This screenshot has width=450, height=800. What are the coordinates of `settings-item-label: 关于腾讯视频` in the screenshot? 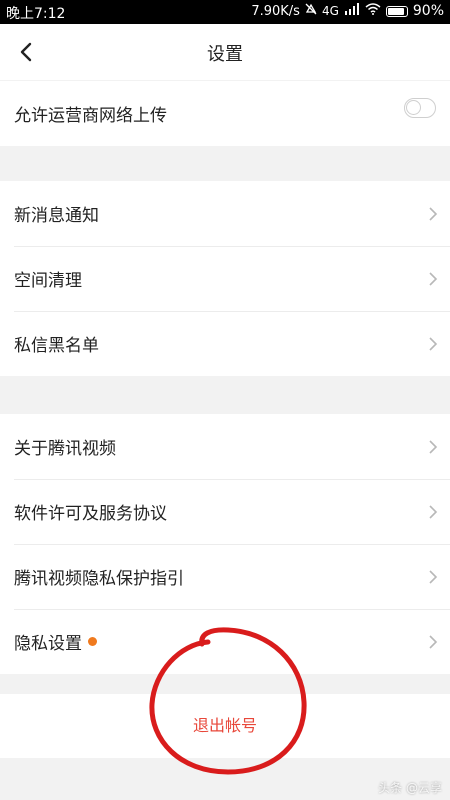 It's located at (65, 449).